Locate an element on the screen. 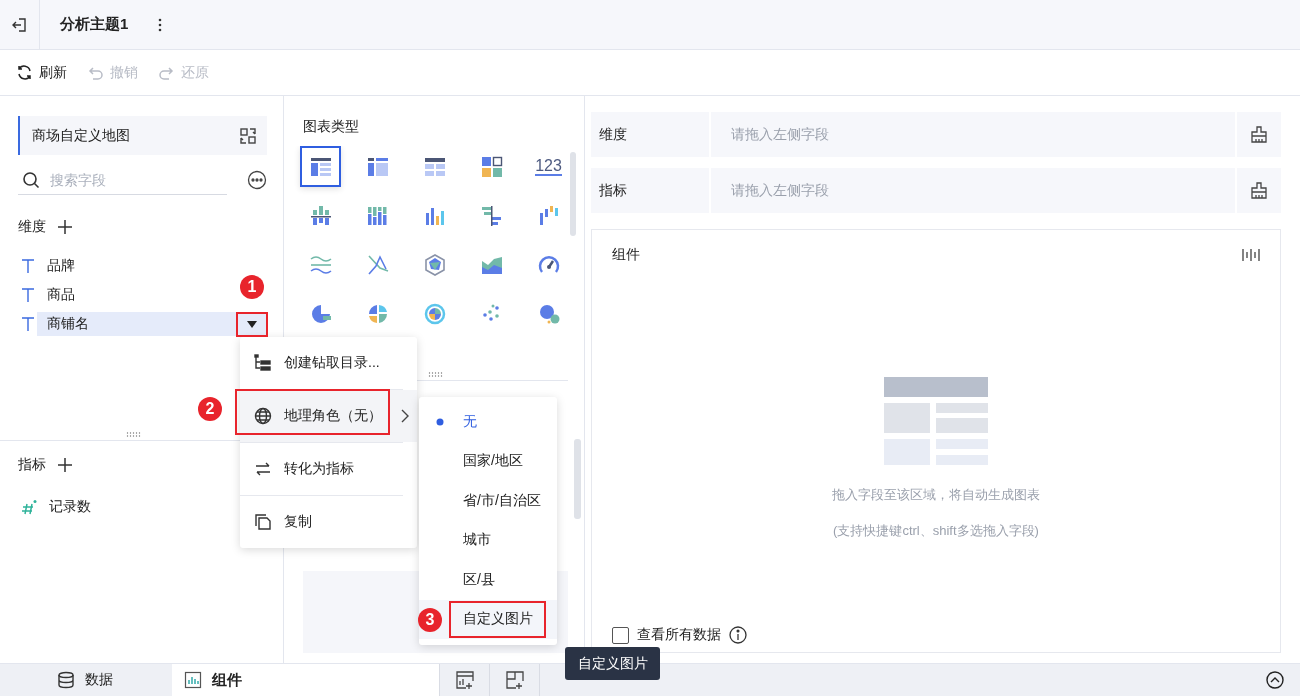 This screenshot has width=1300, height=696. menu-option: 省/市/自治区 is located at coordinates (488, 501).